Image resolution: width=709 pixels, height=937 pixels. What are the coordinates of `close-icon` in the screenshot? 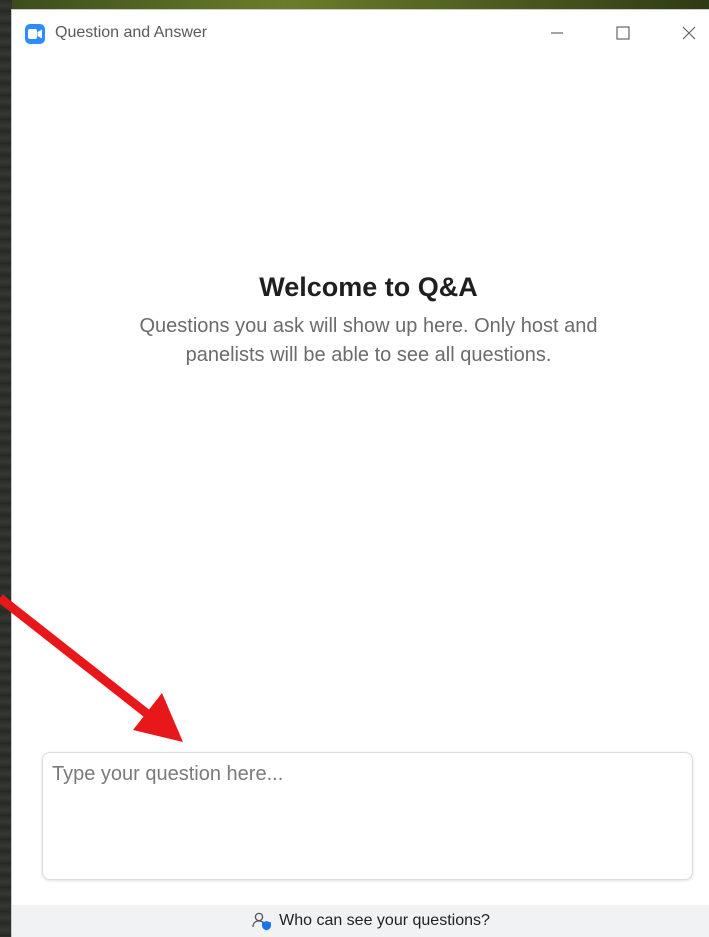 It's located at (689, 33).